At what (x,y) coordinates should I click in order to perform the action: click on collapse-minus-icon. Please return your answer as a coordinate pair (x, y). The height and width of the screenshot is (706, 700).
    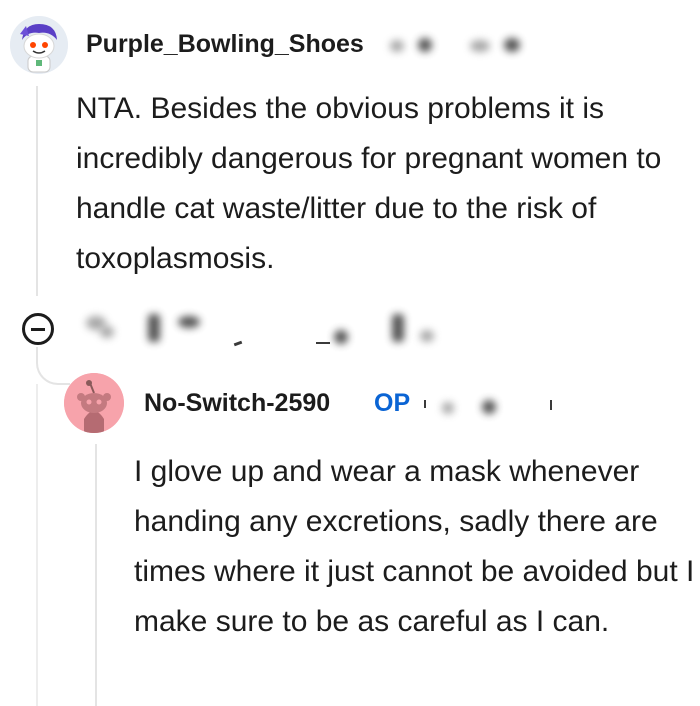
    Looking at the image, I should click on (38, 329).